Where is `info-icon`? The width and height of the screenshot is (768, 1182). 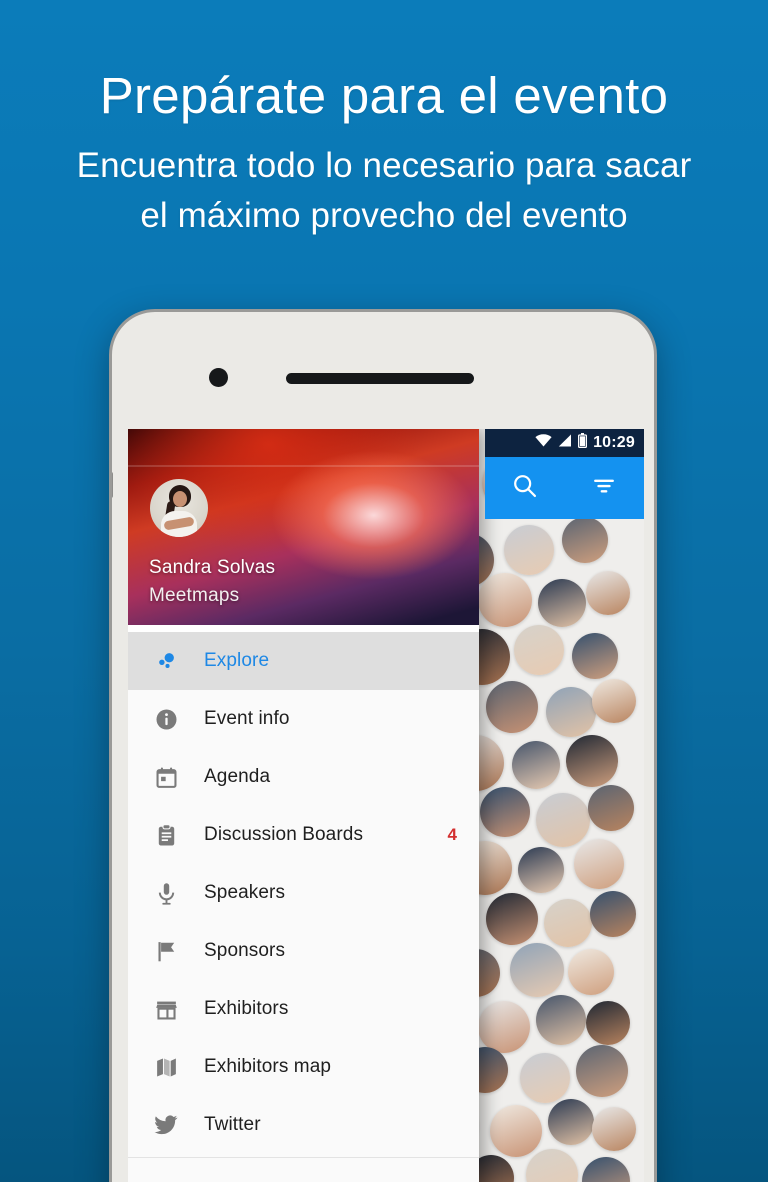
info-icon is located at coordinates (166, 719).